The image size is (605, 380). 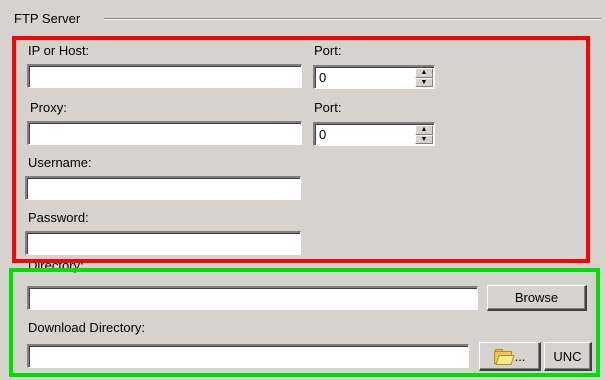 I want to click on port-label: Port:, so click(x=328, y=50).